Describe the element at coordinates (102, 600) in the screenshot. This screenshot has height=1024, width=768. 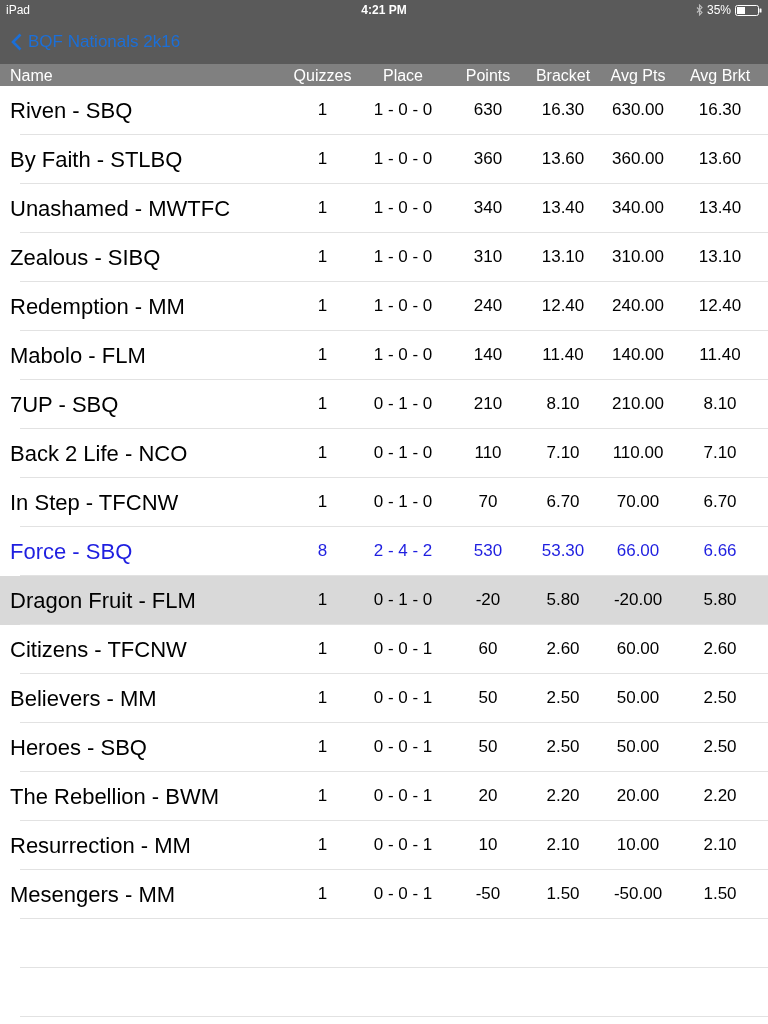
I see `team-name: Dragon Fruit - FLM` at that location.